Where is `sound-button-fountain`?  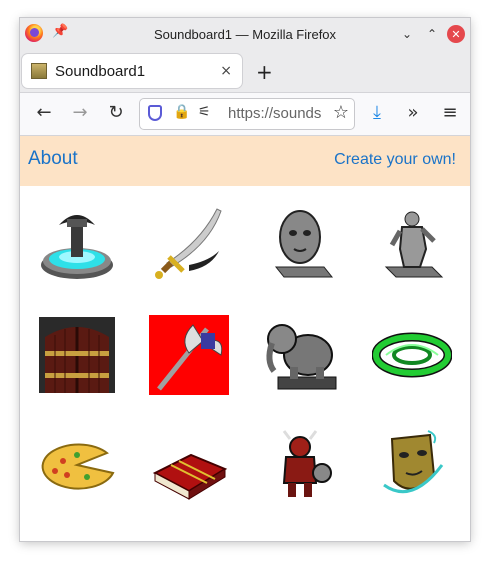
sound-button-fountain is located at coordinates (77, 245).